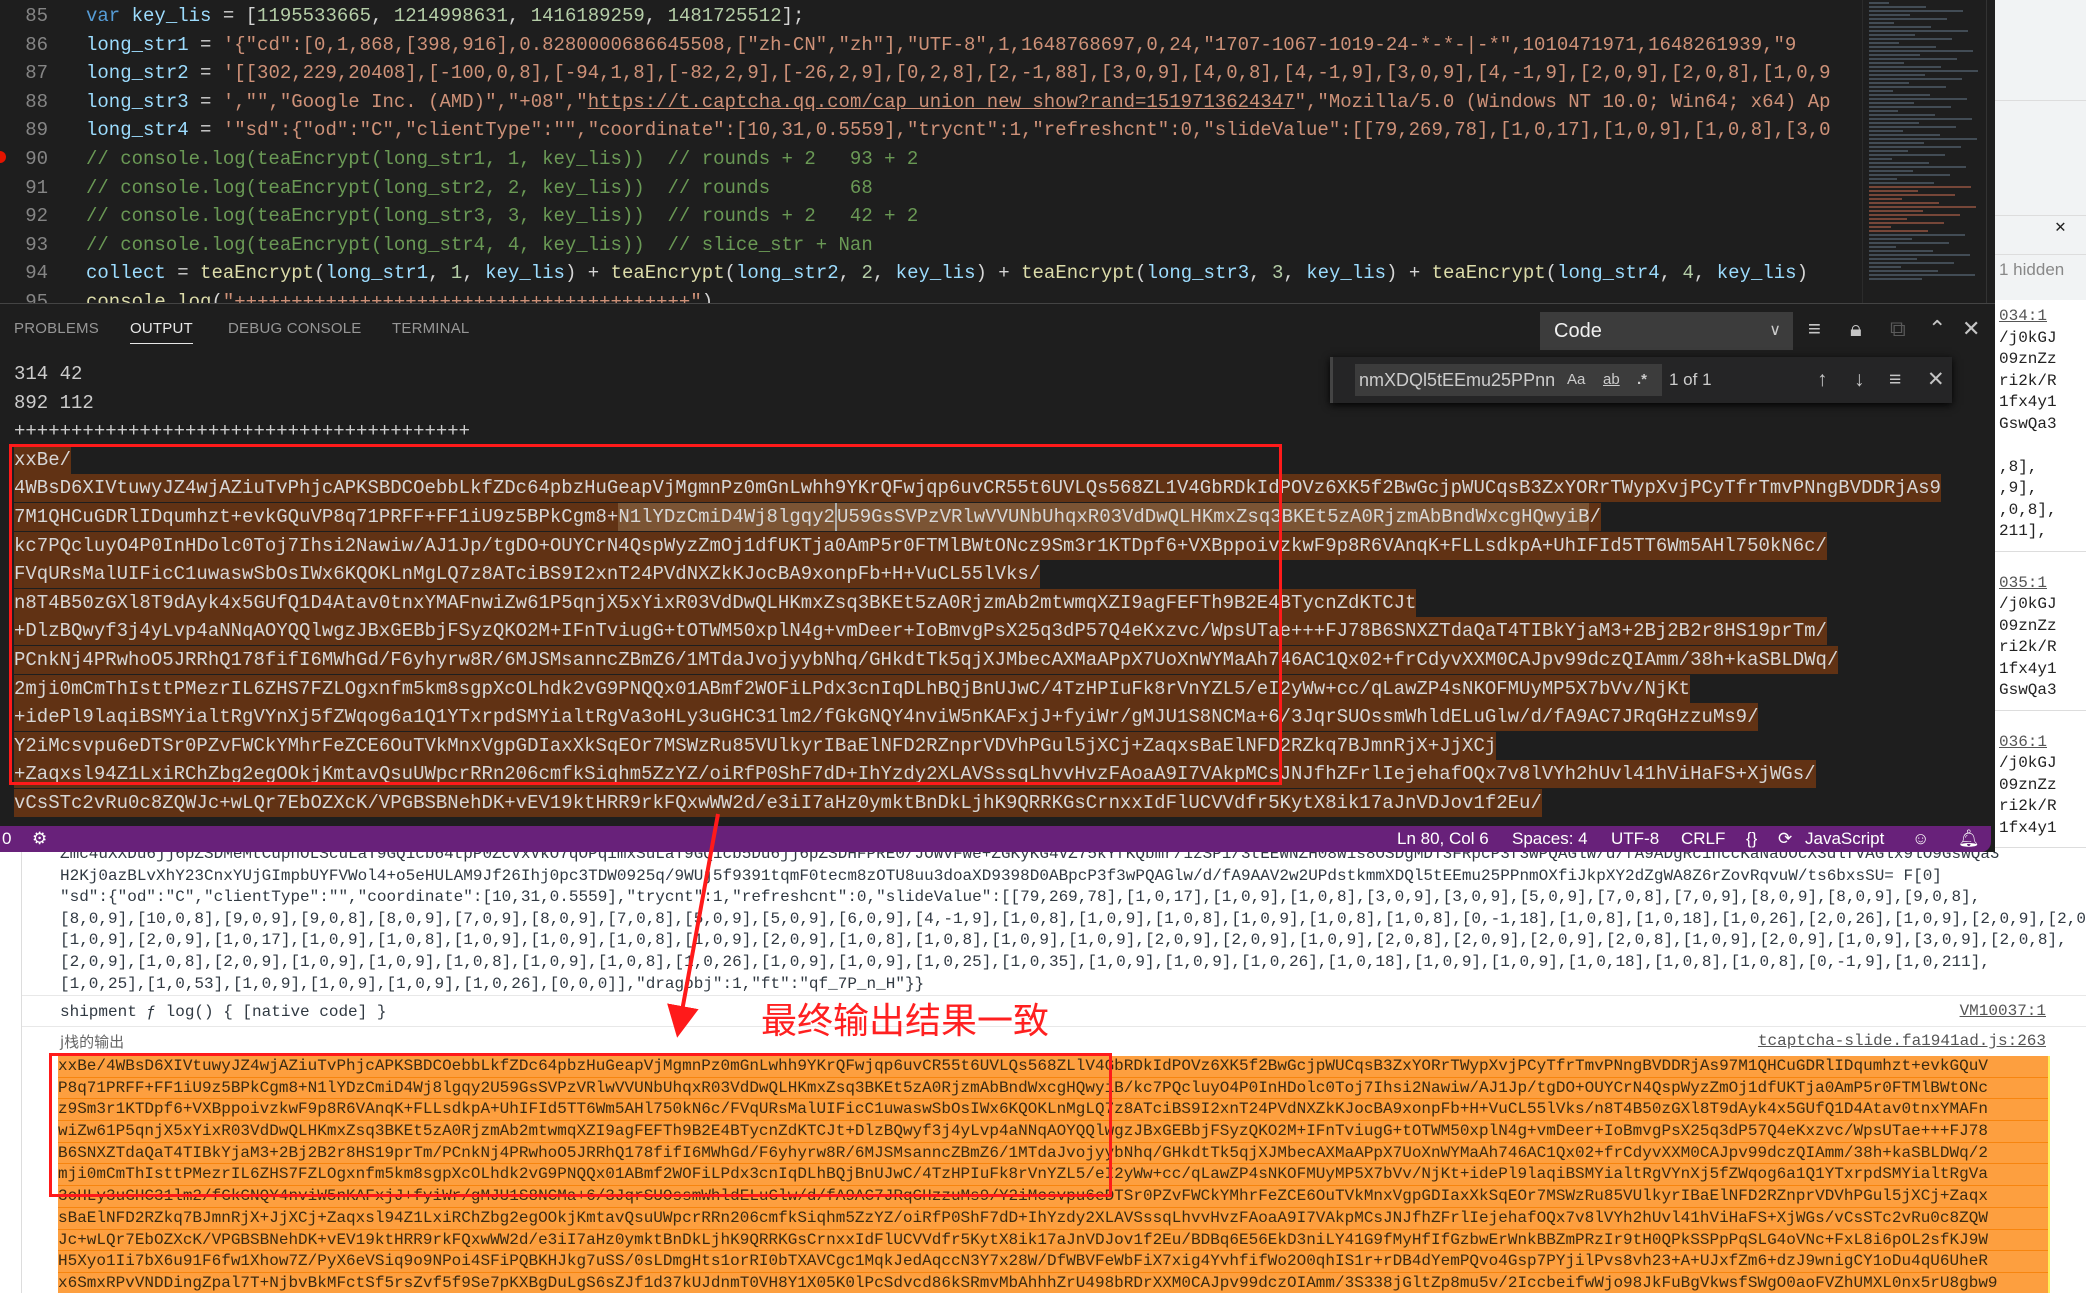 The image size is (2086, 1293). I want to click on status-problems: 0, so click(6, 839).